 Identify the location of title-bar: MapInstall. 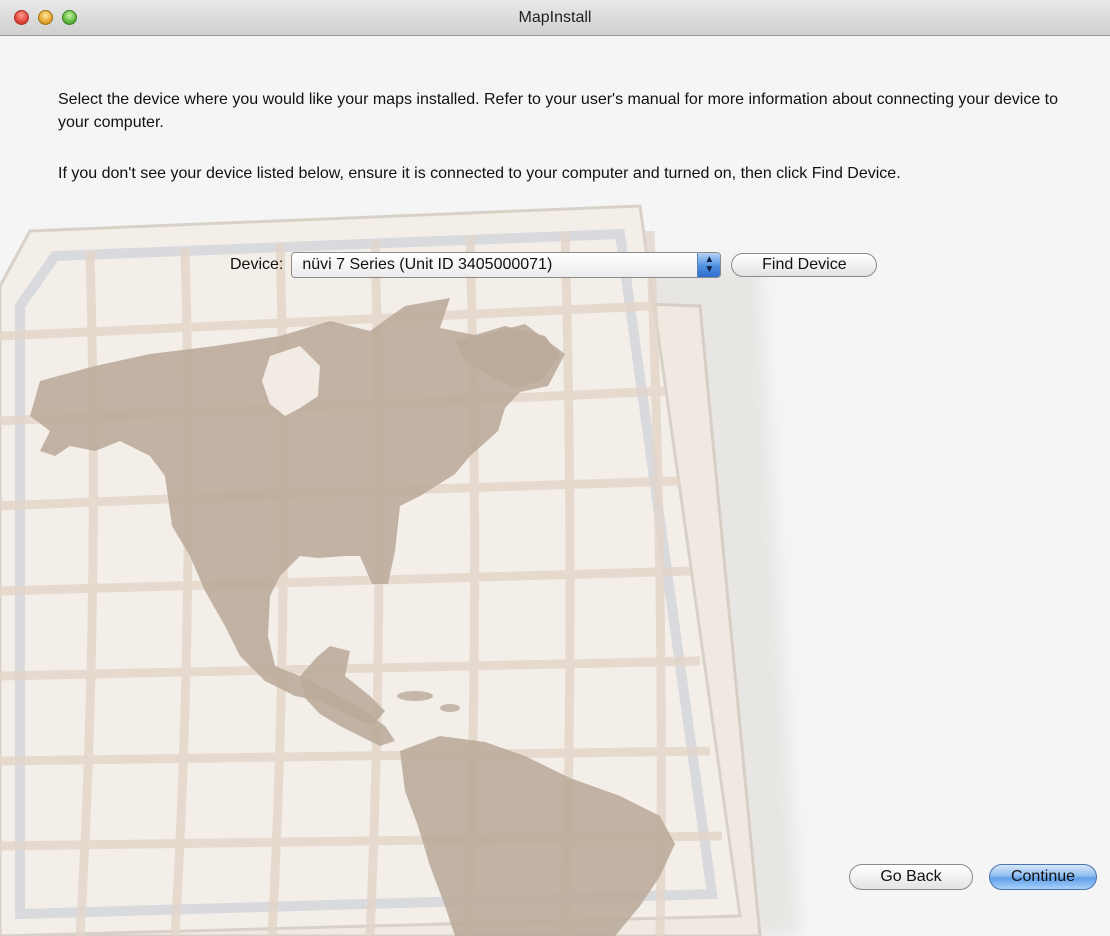
(555, 18).